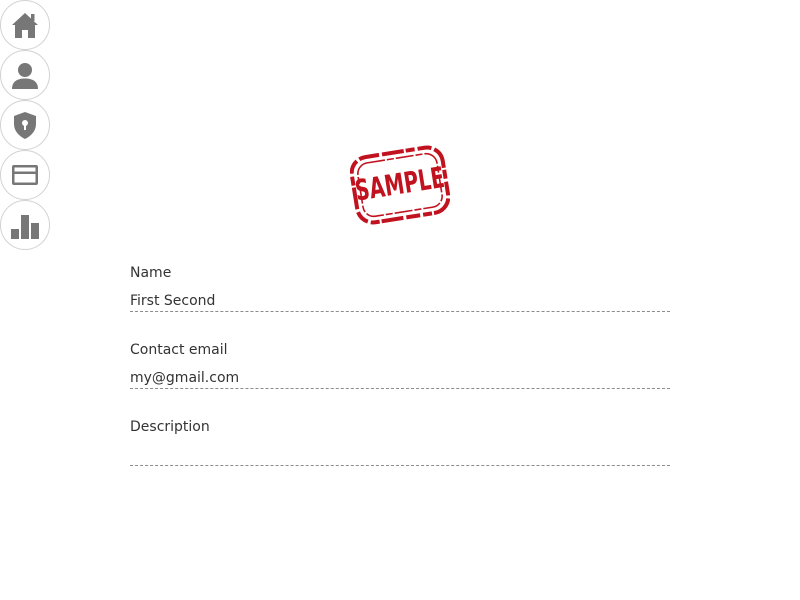  I want to click on sample-stamp: SAMPLE, so click(400, 185).